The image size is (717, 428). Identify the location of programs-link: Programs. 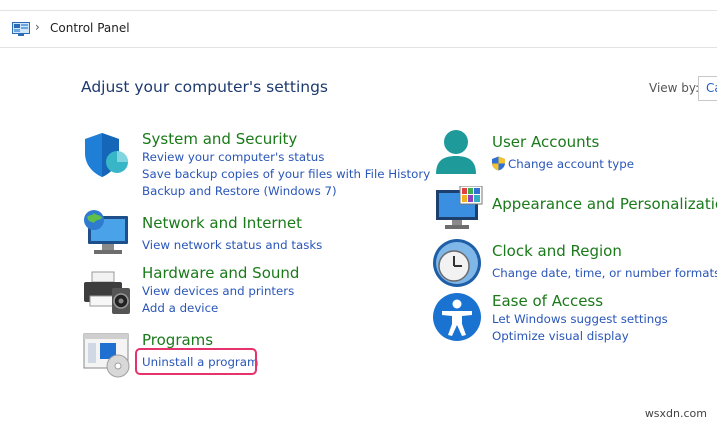
(177, 340).